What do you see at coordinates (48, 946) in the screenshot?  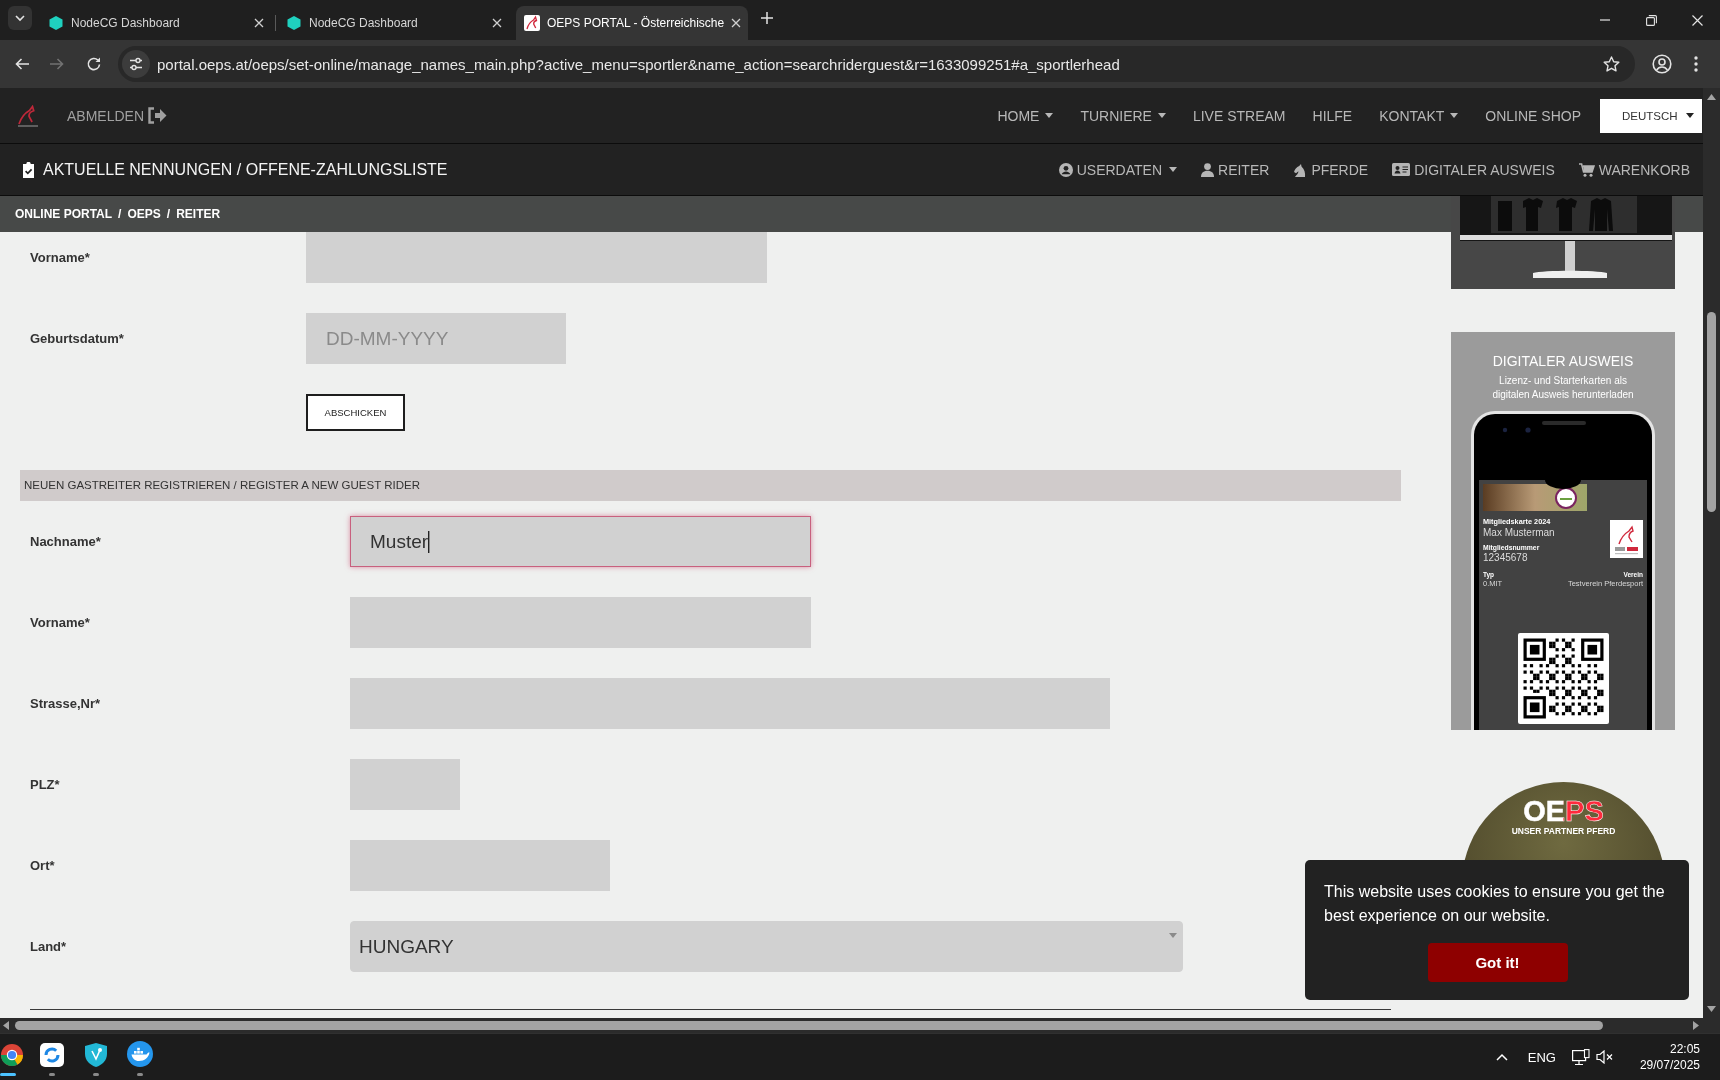 I see `field-label: Land*` at bounding box center [48, 946].